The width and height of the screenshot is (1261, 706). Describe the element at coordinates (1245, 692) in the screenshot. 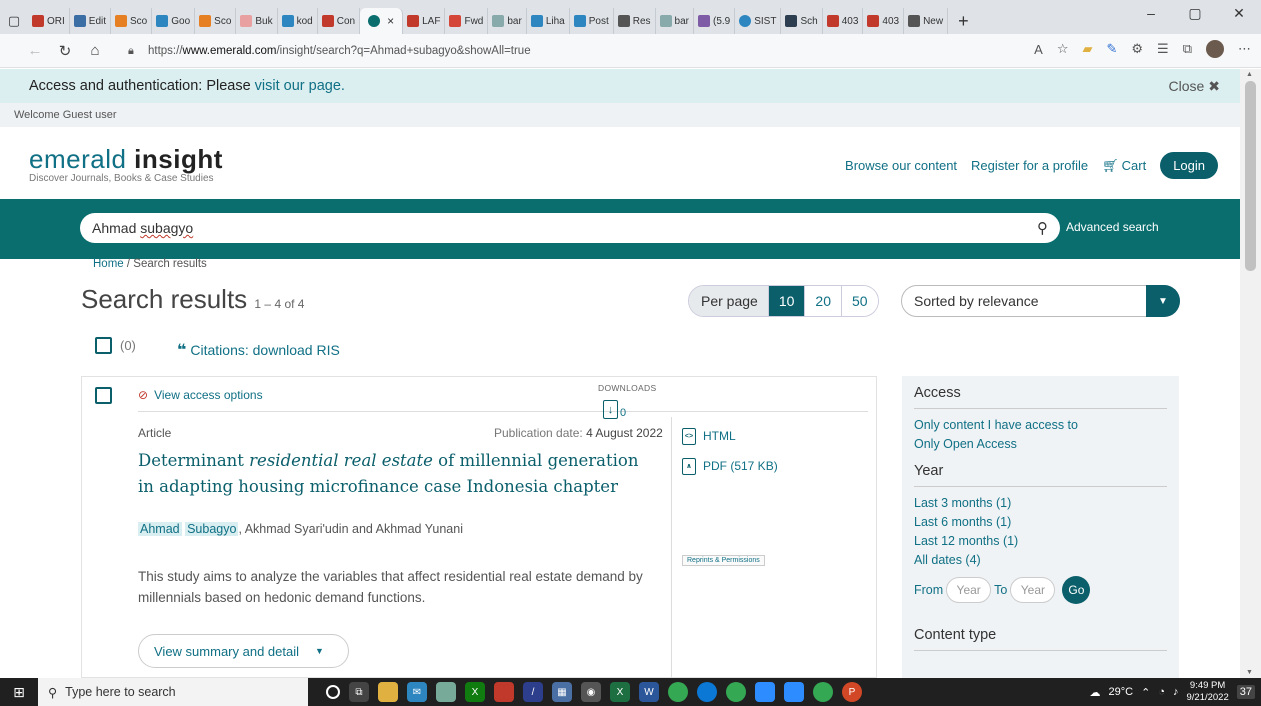

I see `notifications-icon: 37` at that location.